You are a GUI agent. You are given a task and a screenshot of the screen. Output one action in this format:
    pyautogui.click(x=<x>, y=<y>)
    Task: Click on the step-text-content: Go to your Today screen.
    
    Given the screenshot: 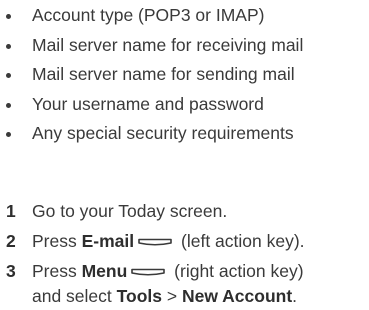 What is the action you would take?
    pyautogui.click(x=130, y=211)
    